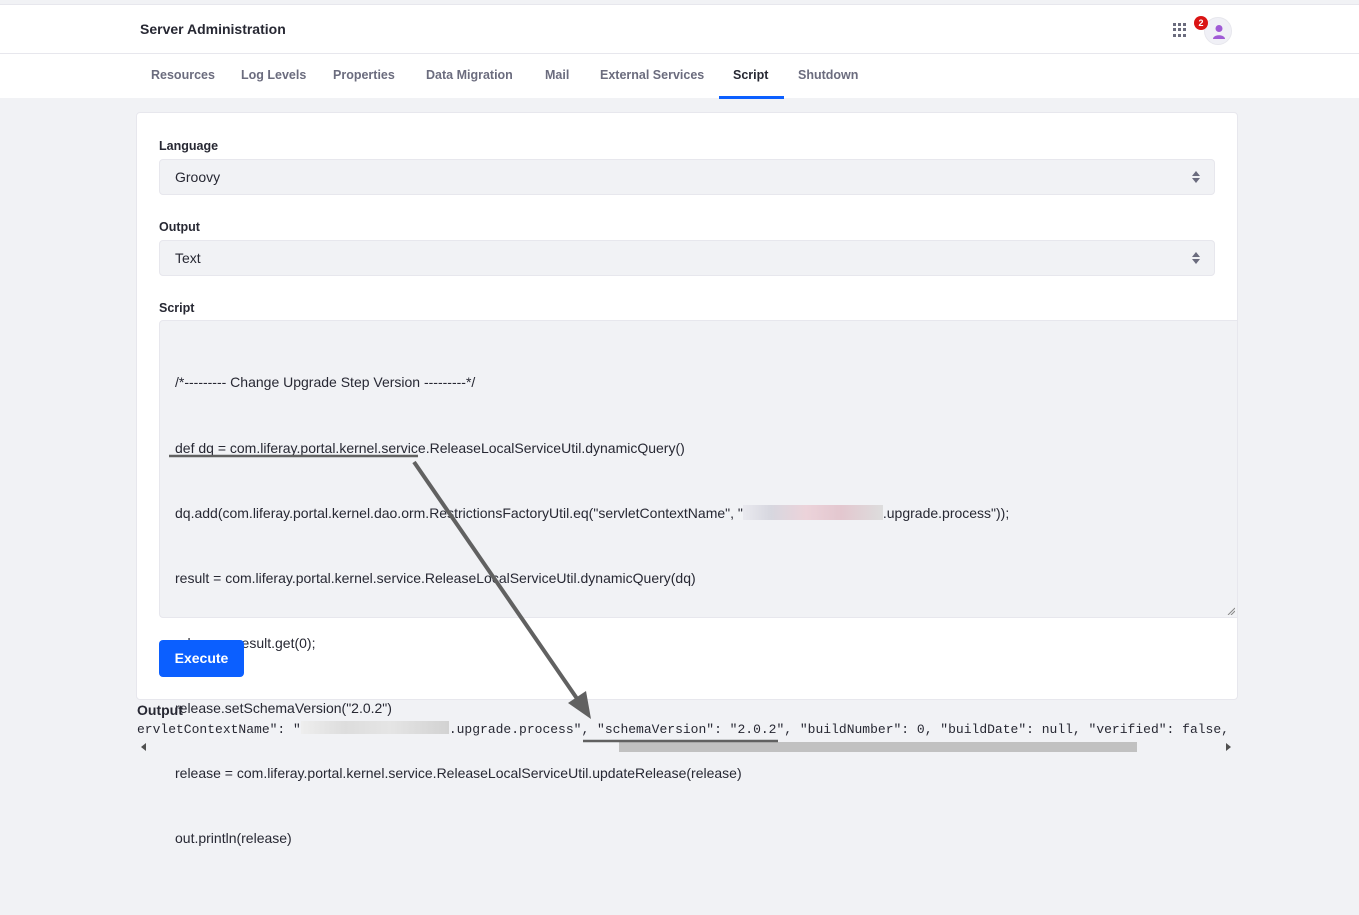  I want to click on arrow-shaft, so click(496, 581).